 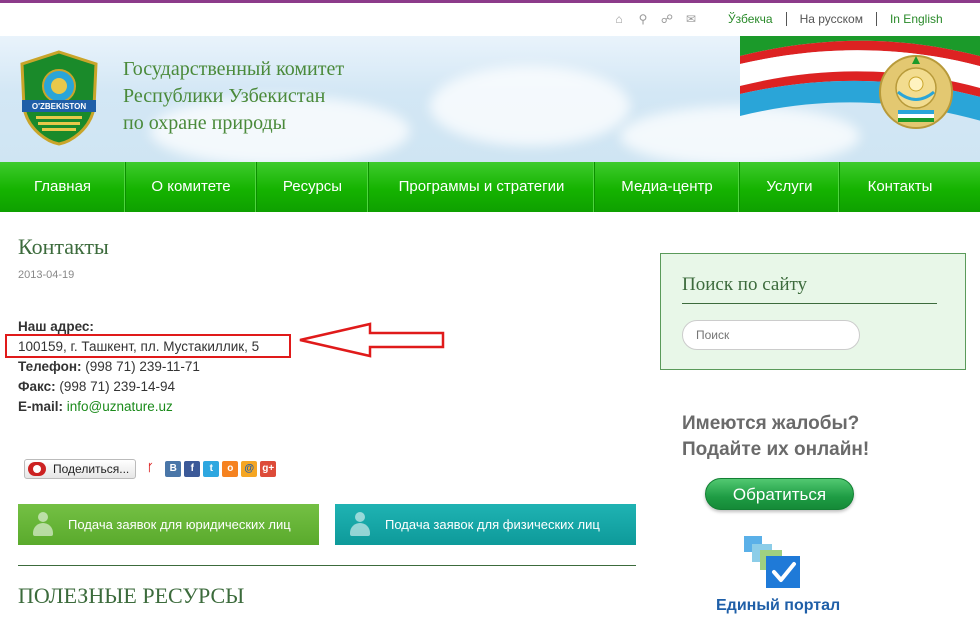 What do you see at coordinates (37, 386) in the screenshot?
I see `fax-label: Факс:` at bounding box center [37, 386].